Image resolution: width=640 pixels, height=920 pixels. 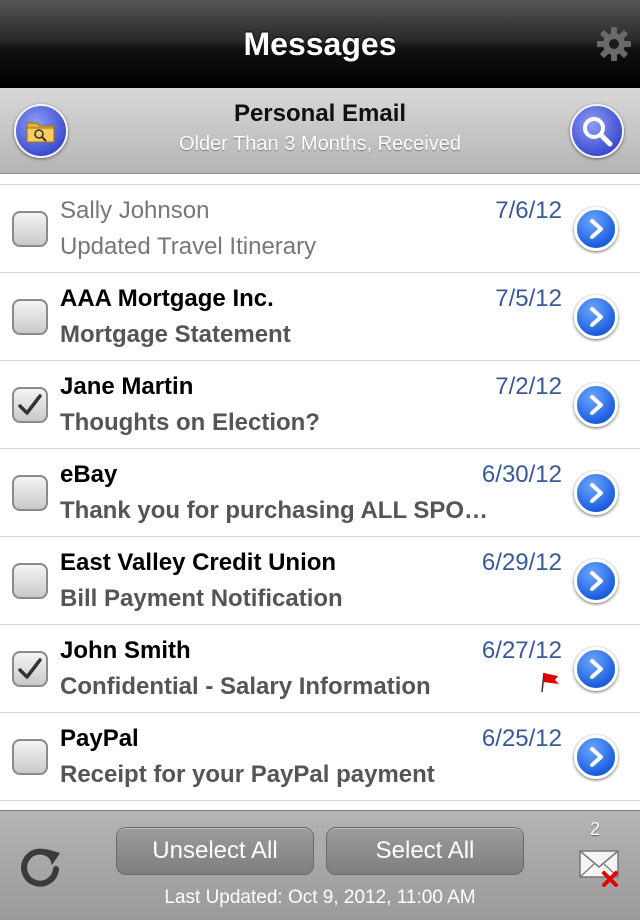 What do you see at coordinates (127, 386) in the screenshot?
I see `message-sender: Jane Martin` at bounding box center [127, 386].